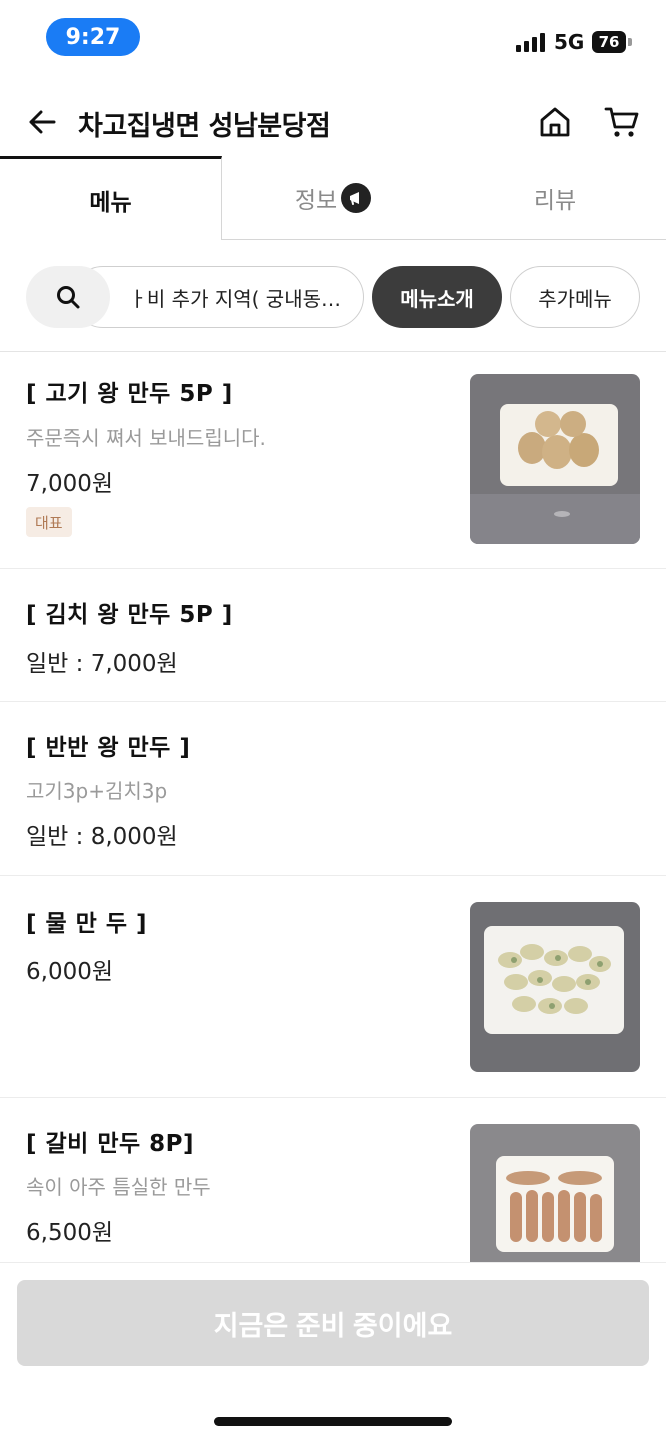  I want to click on tab-info-label: 정보, so click(316, 200).